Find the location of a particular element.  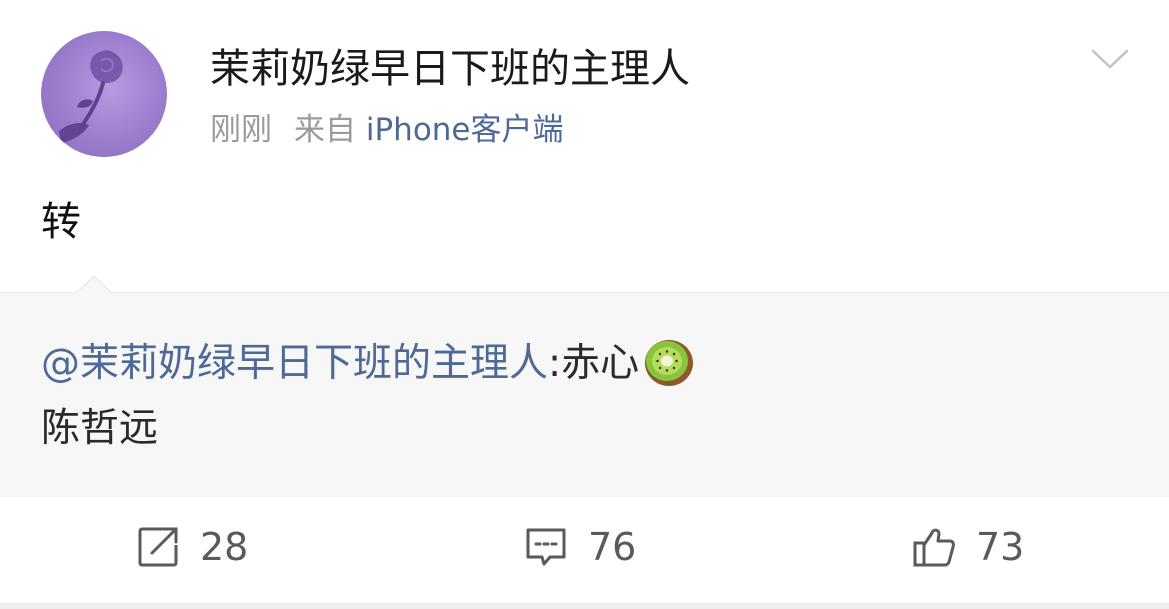

quote-text: :赤心 is located at coordinates (594, 363).